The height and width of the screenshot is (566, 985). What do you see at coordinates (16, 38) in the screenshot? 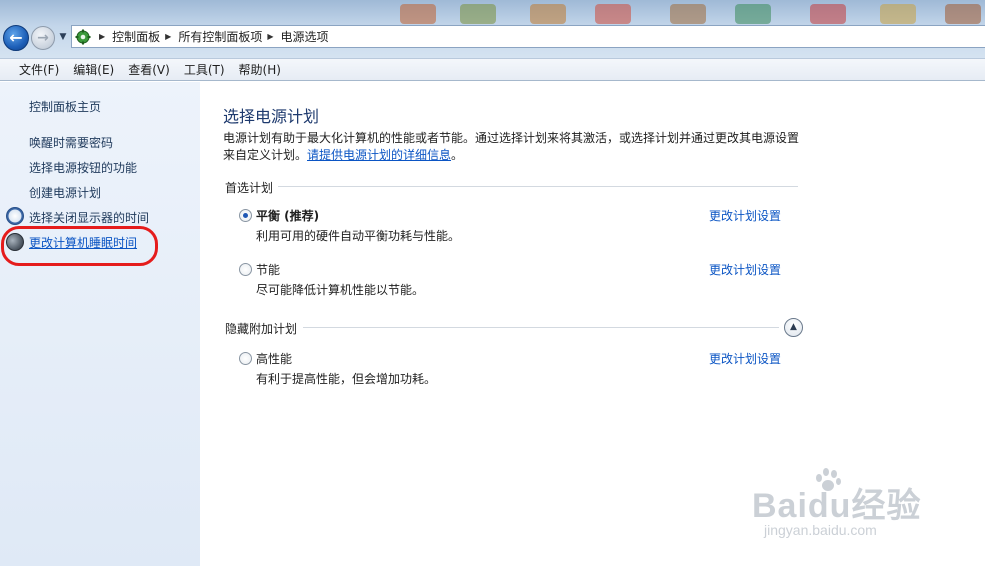
I see `back-arrow-icon: ←` at bounding box center [16, 38].